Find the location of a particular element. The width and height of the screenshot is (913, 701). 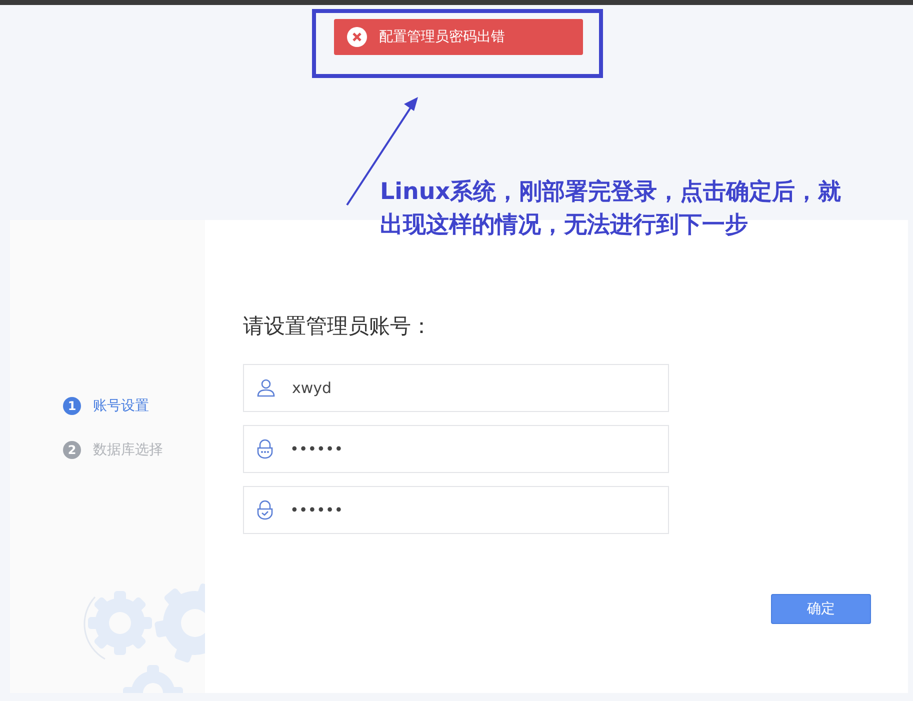

lock-icon is located at coordinates (265, 449).